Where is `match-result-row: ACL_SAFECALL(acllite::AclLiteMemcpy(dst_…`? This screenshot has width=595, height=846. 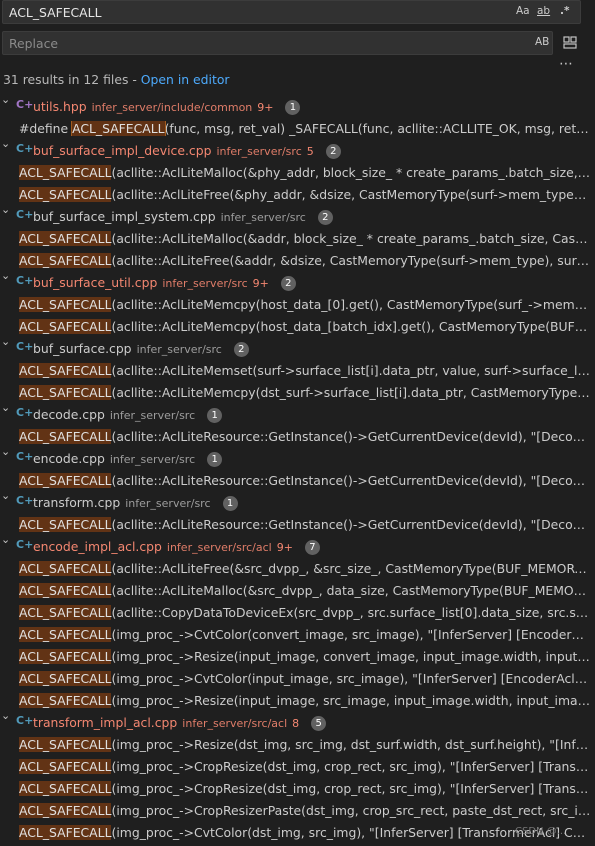
match-result-row: ACL_SAFECALL(acllite::AclLiteMemcpy(dst_… is located at coordinates (297, 393).